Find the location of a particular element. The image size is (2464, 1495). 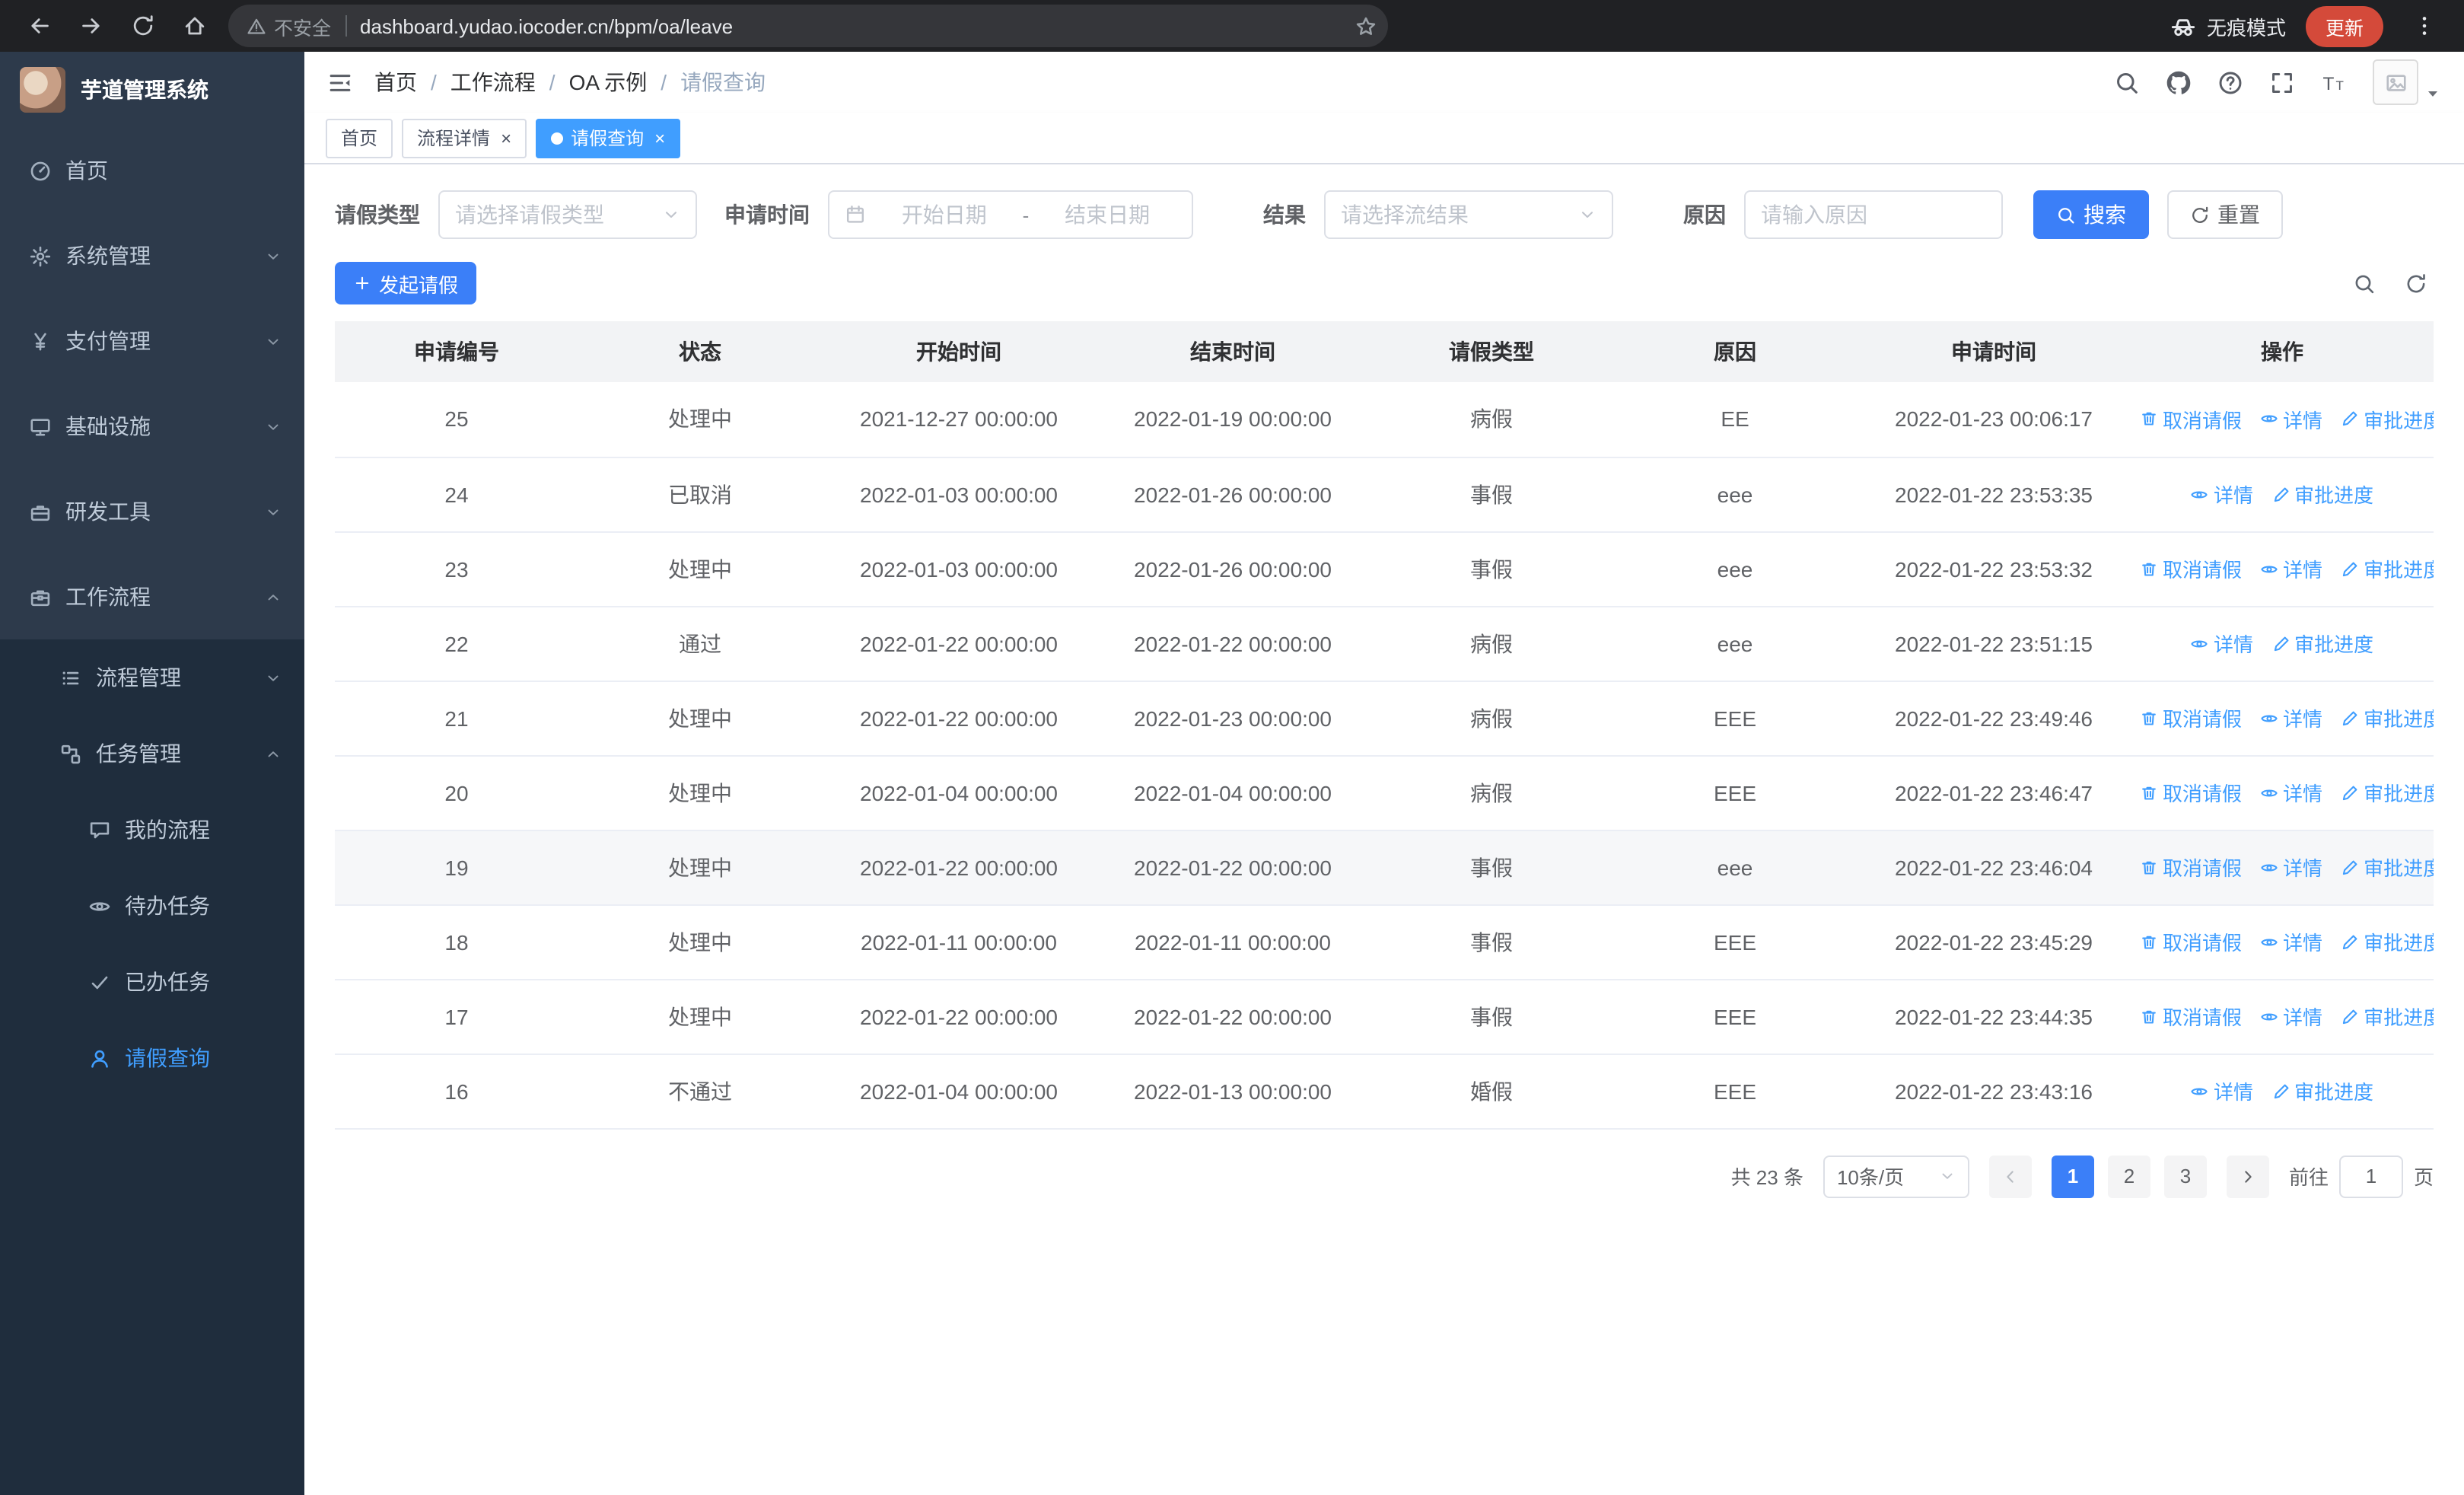

breadcrumb-item-2: OA 示例 is located at coordinates (608, 82).